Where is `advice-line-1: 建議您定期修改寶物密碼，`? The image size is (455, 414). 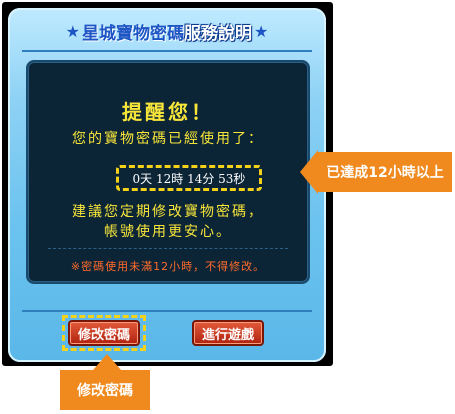 advice-line-1: 建議您定期修改寶物密碼， is located at coordinates (168, 212).